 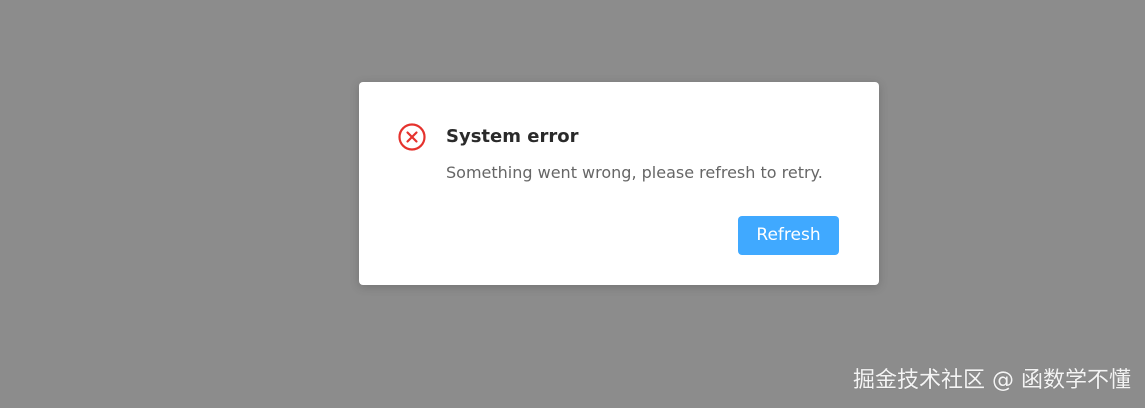 What do you see at coordinates (412, 137) in the screenshot?
I see `error-circle-icon` at bounding box center [412, 137].